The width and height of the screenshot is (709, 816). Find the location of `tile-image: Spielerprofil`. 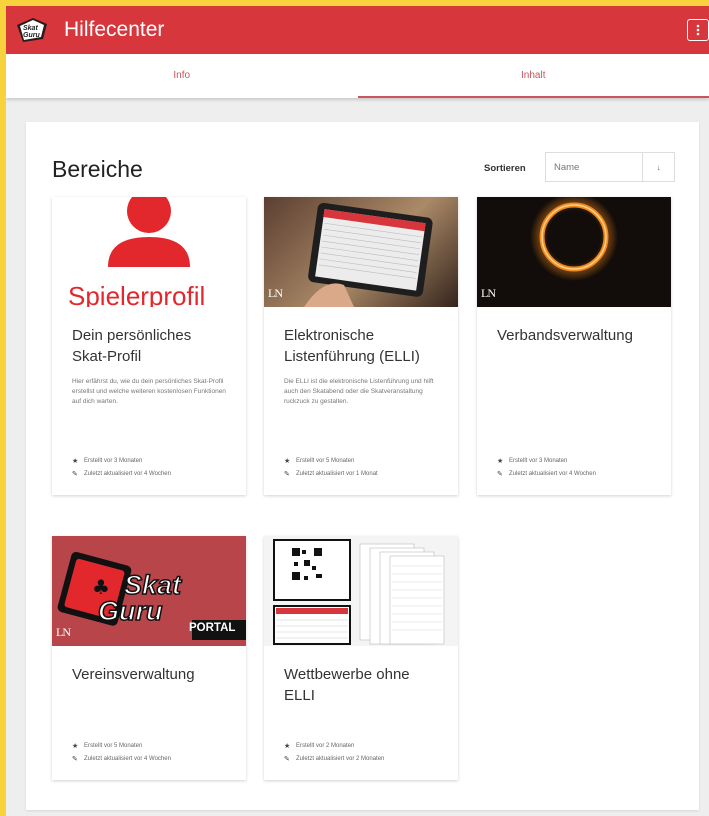

tile-image: Spielerprofil is located at coordinates (149, 252).